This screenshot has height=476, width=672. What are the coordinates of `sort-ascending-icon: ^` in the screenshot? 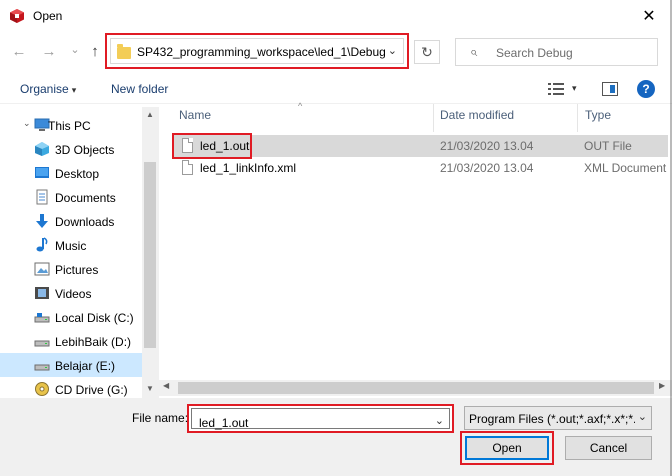 It's located at (300, 106).